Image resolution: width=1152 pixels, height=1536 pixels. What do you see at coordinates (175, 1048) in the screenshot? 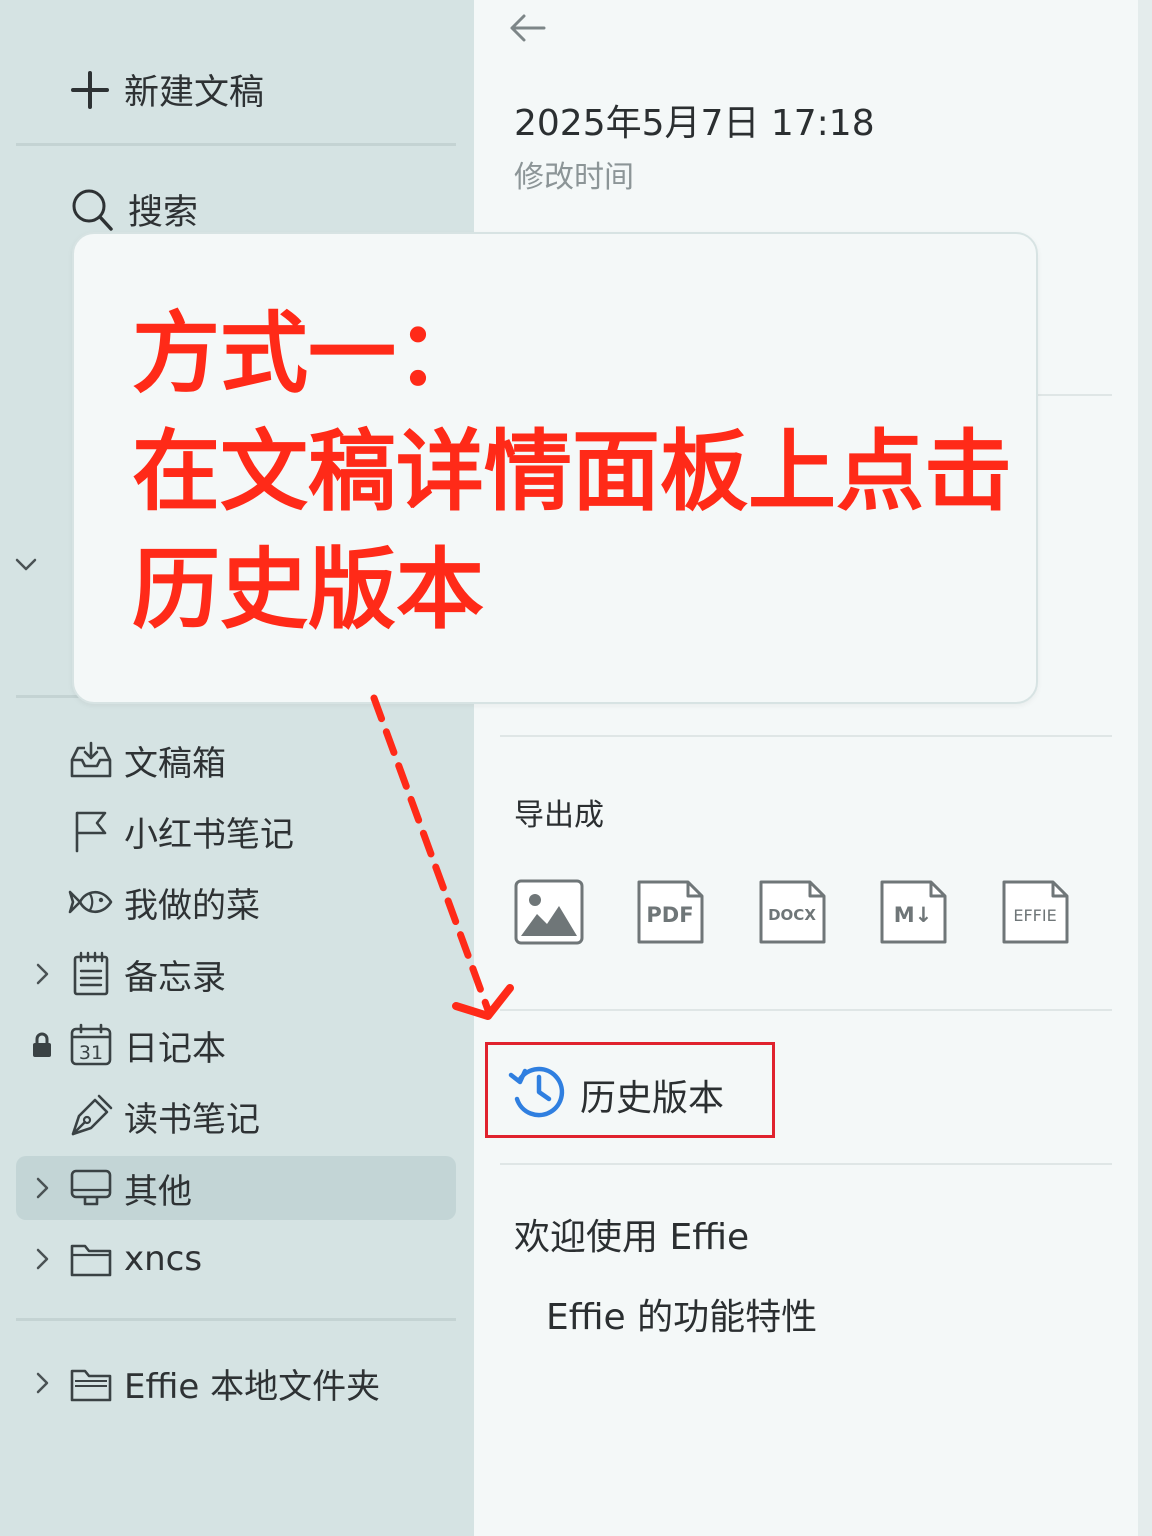
I see `sidebar-item-label: 日记本` at bounding box center [175, 1048].